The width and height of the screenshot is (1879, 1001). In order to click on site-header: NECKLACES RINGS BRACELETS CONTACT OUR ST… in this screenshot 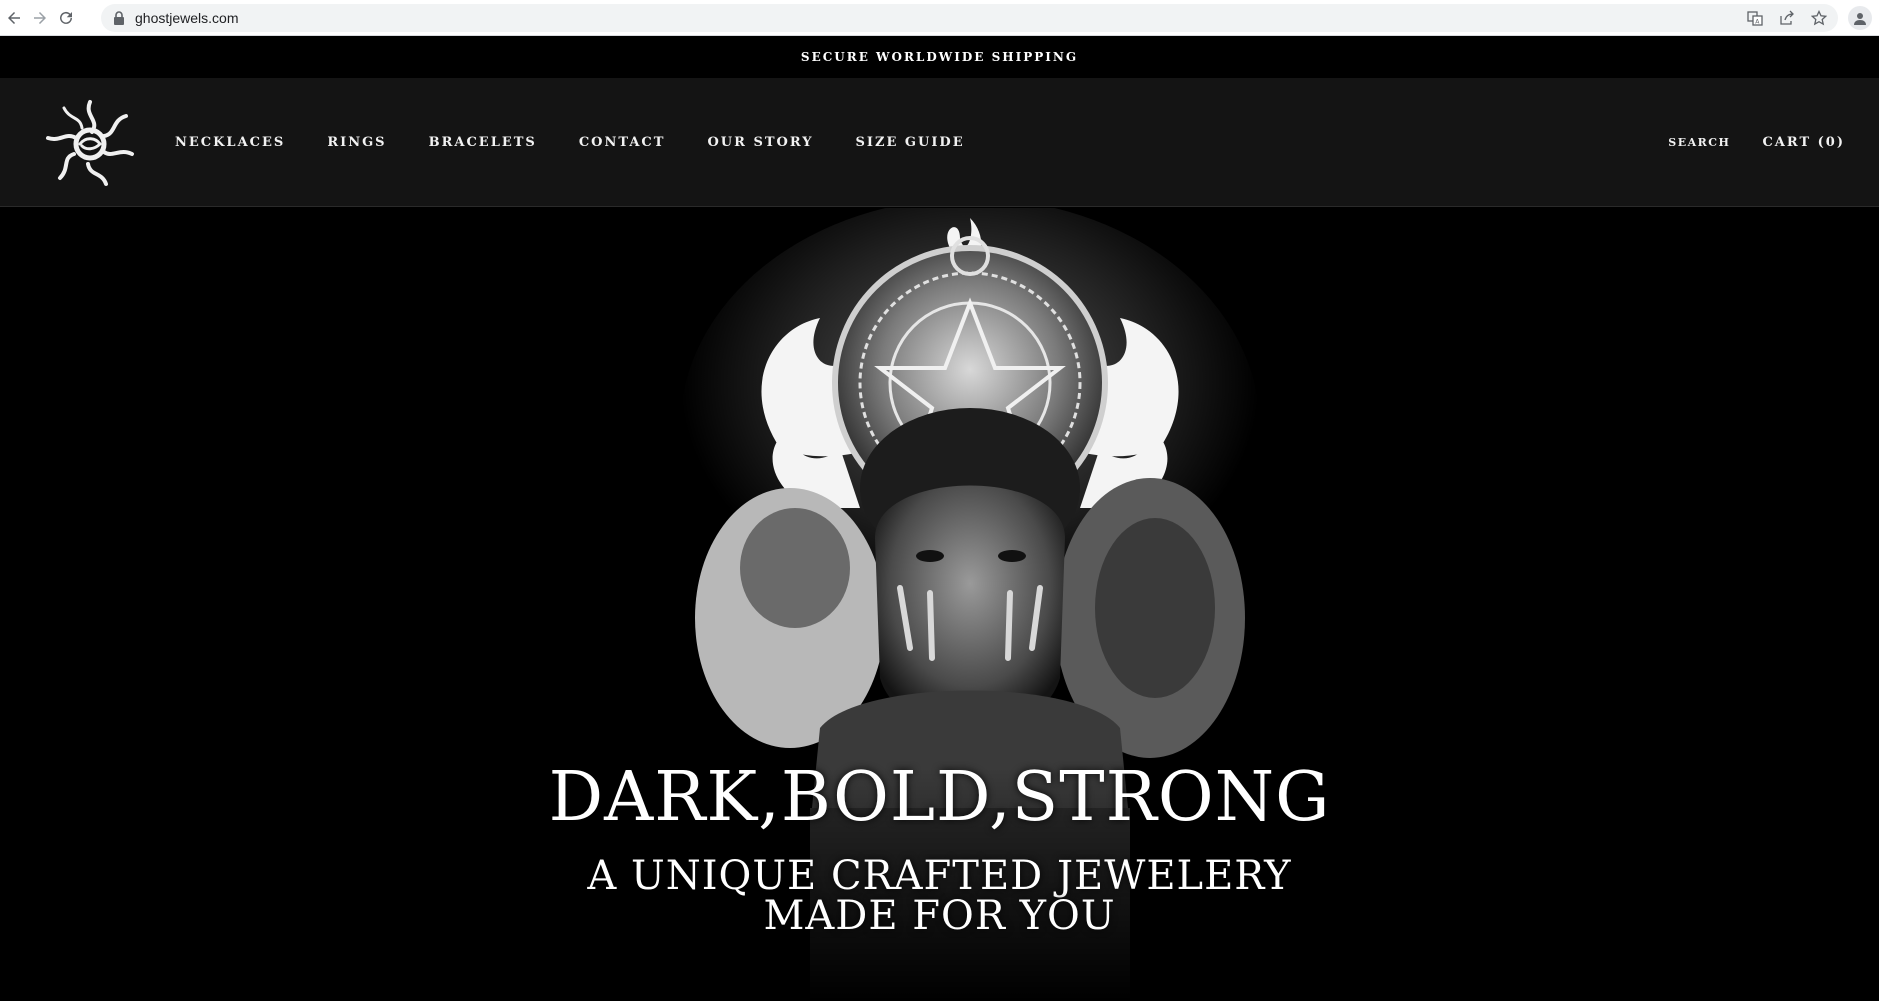, I will do `click(939, 142)`.